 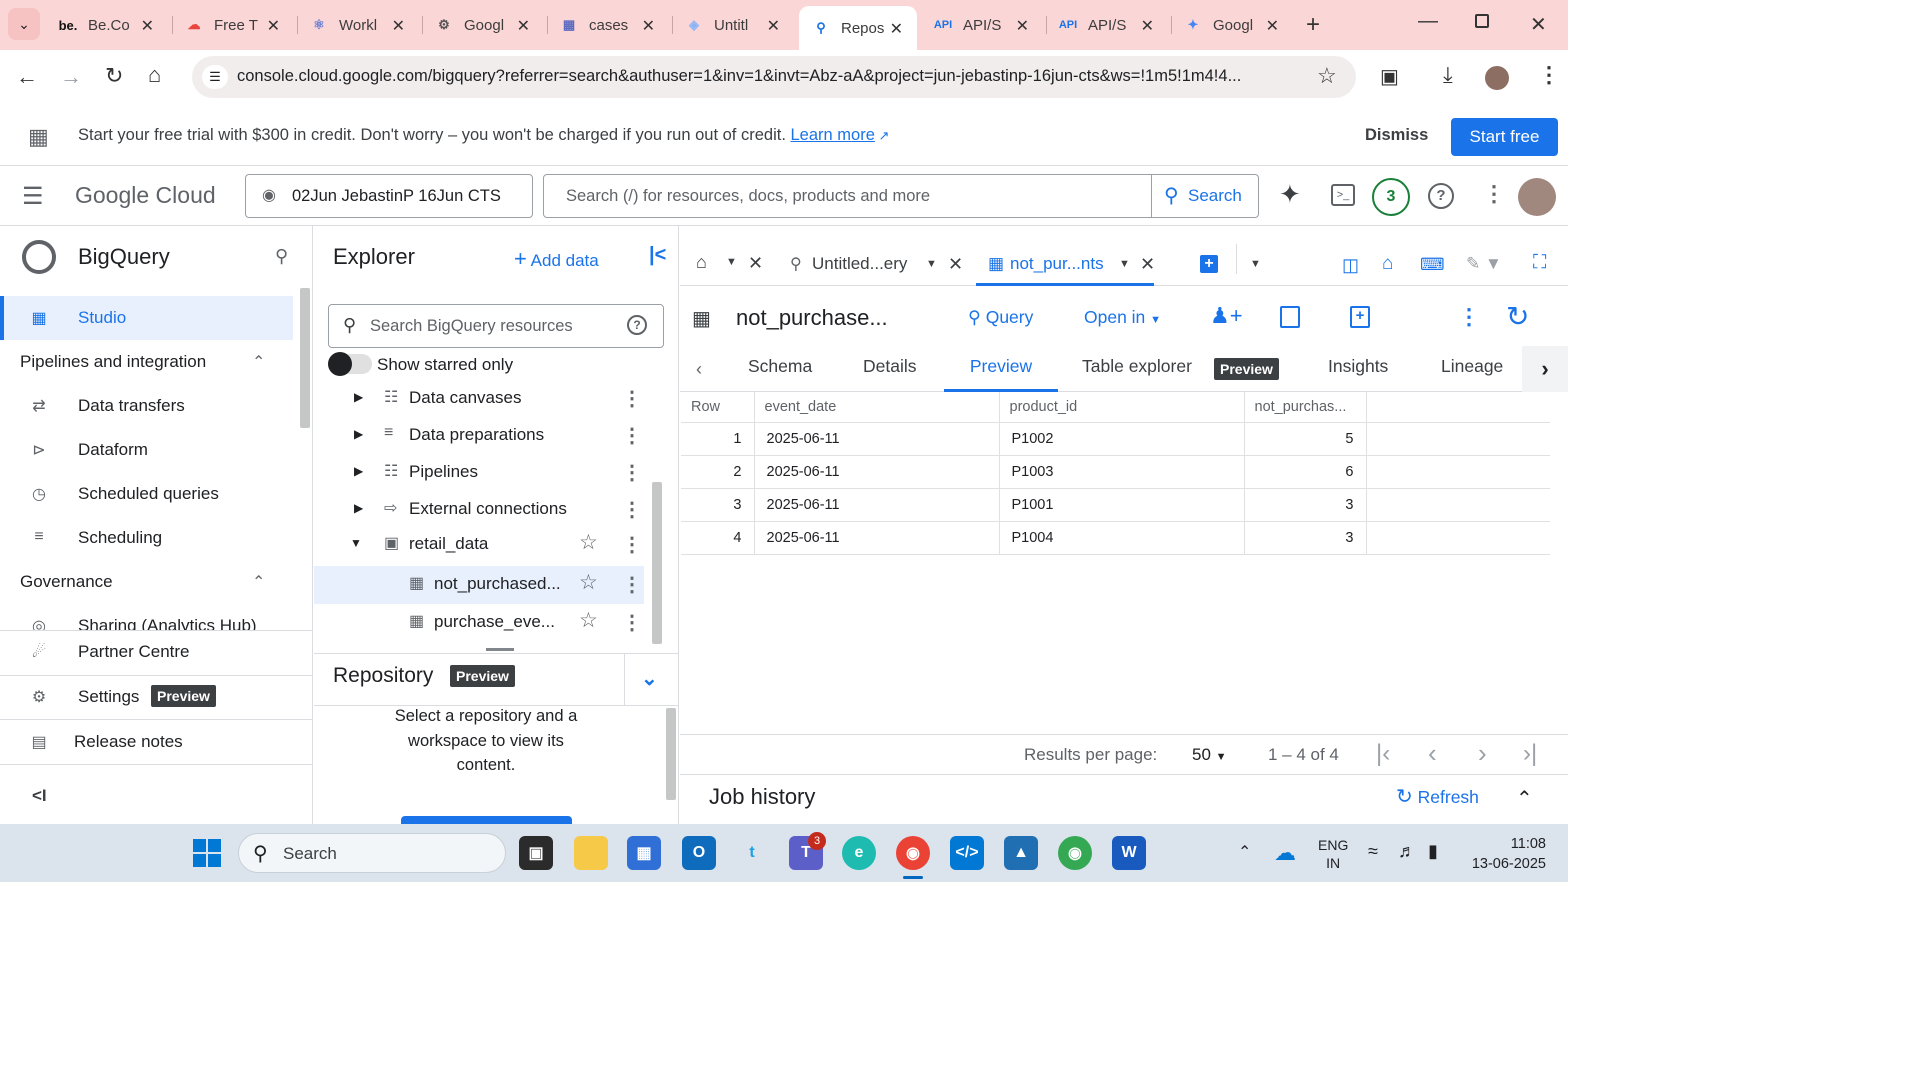 What do you see at coordinates (699, 369) in the screenshot?
I see `subtab-scroll-left-icon: ‹` at bounding box center [699, 369].